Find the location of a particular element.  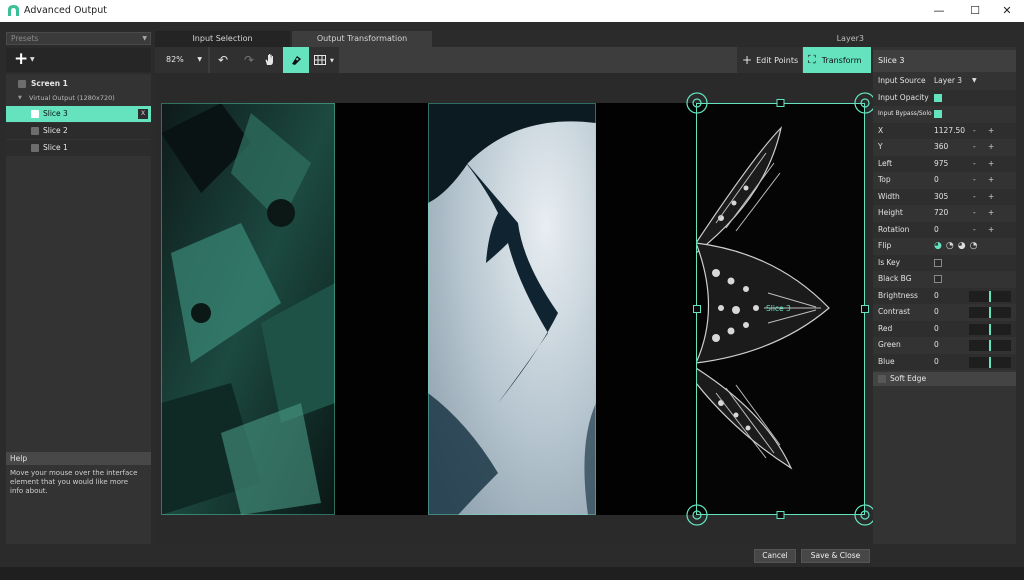

minimize-button: — is located at coordinates (939, 11).